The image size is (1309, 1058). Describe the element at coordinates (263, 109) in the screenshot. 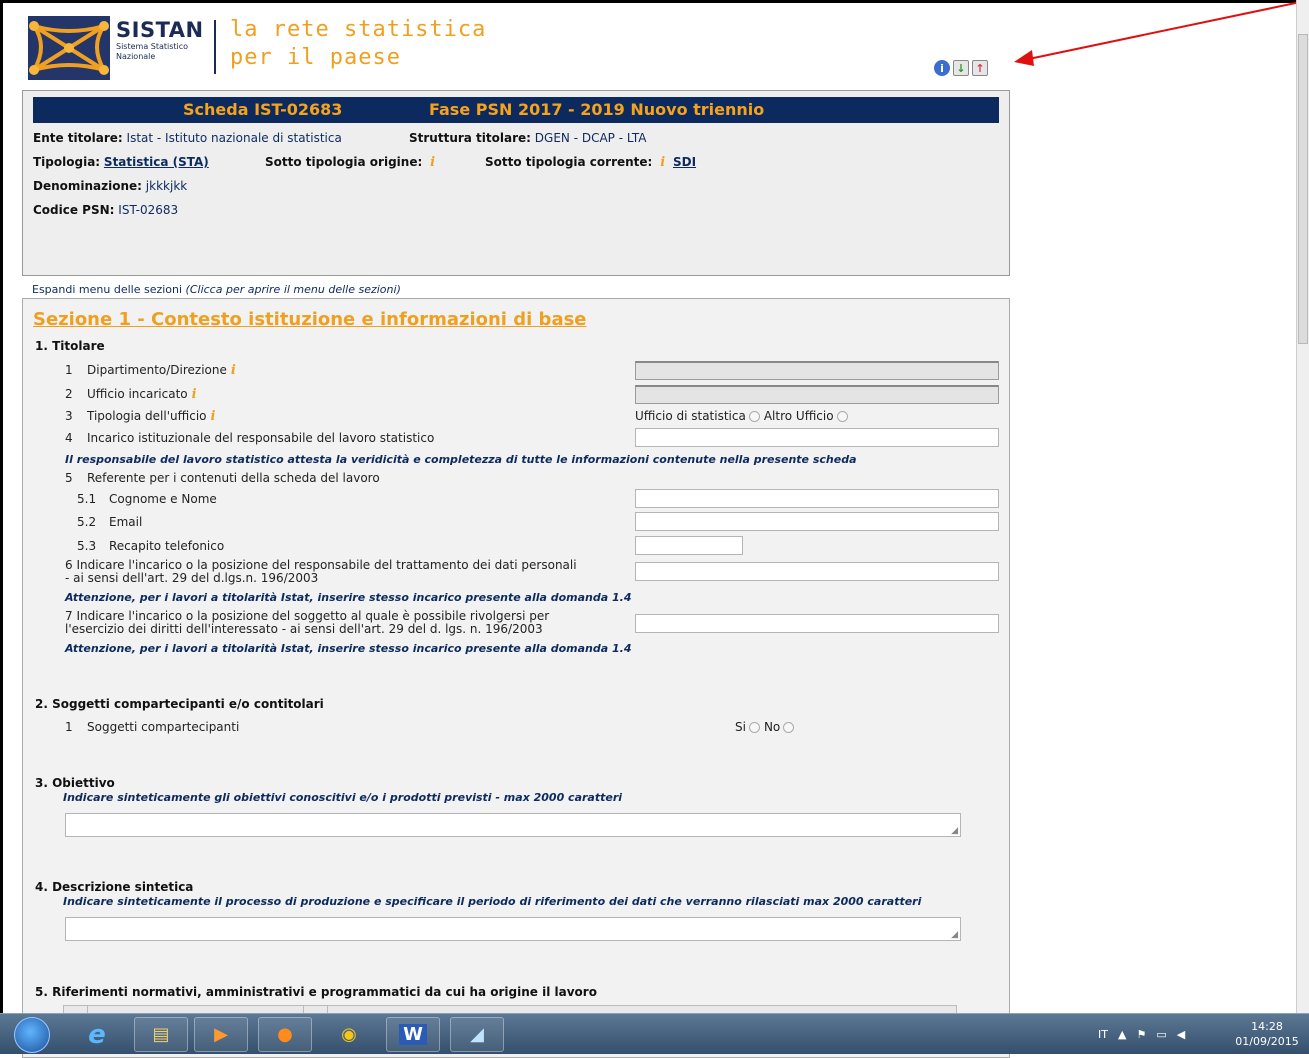

I see `scheda-id: Scheda IST-02683` at that location.